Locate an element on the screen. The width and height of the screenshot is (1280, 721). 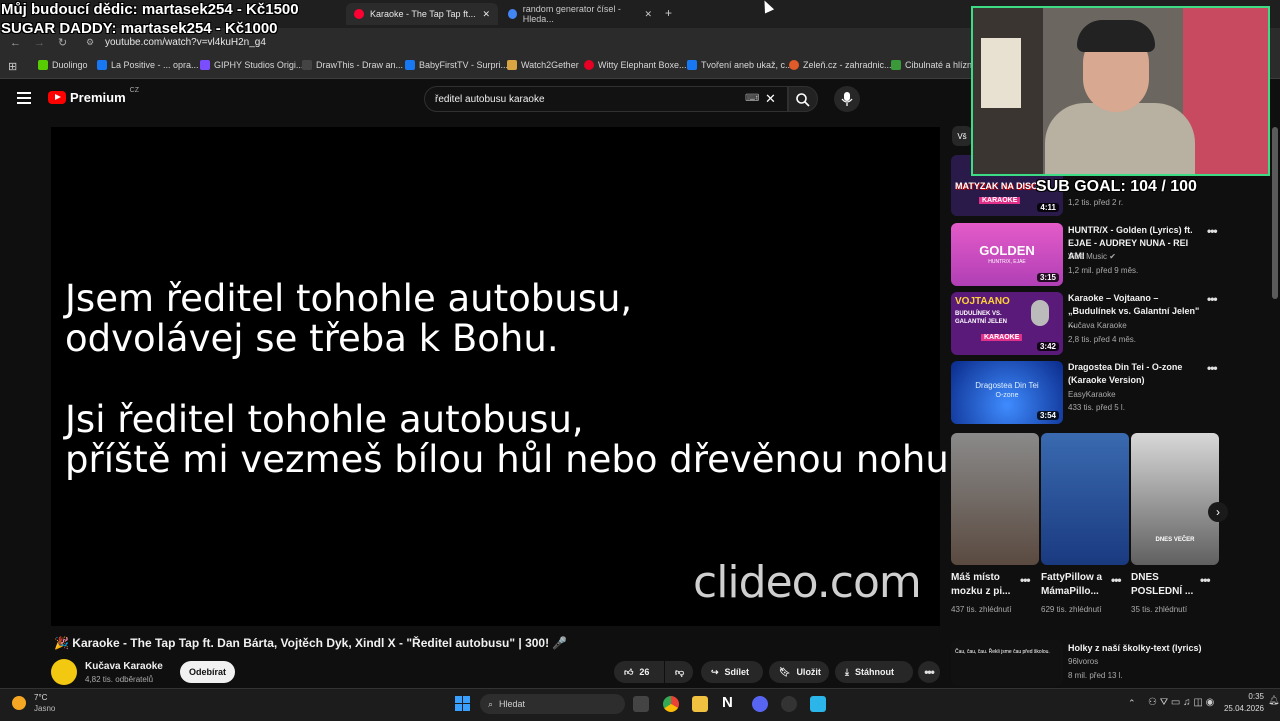
thumbnail-text: Dragostea Din Tei is located at coordinates (1007, 385).